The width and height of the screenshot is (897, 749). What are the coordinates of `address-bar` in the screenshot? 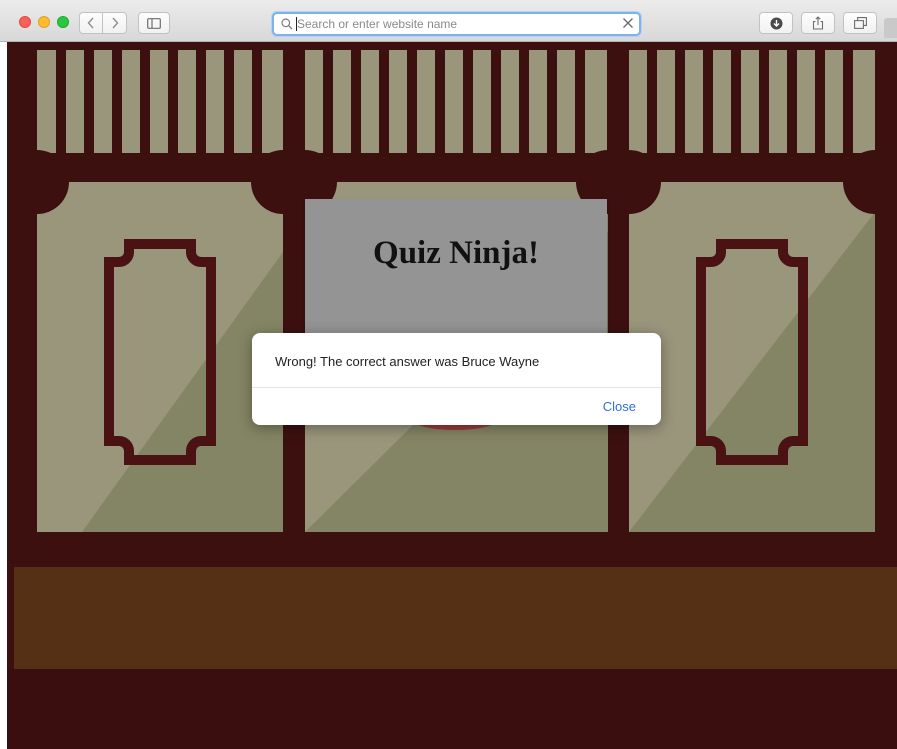 It's located at (456, 24).